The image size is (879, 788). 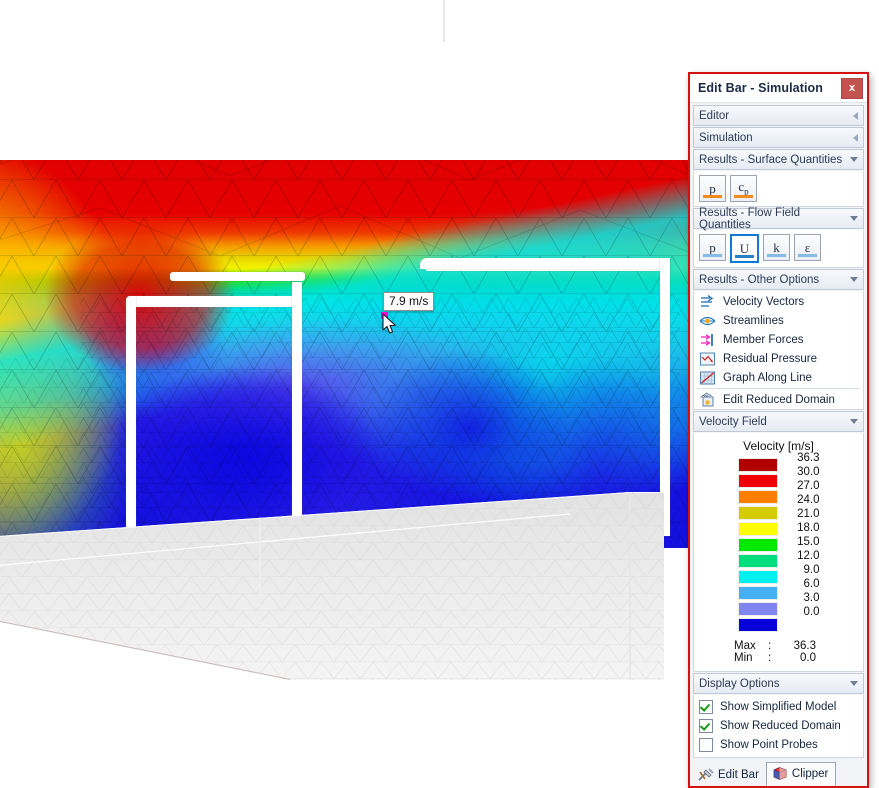 I want to click on flow-pressure-glyph: p, so click(x=712, y=247).